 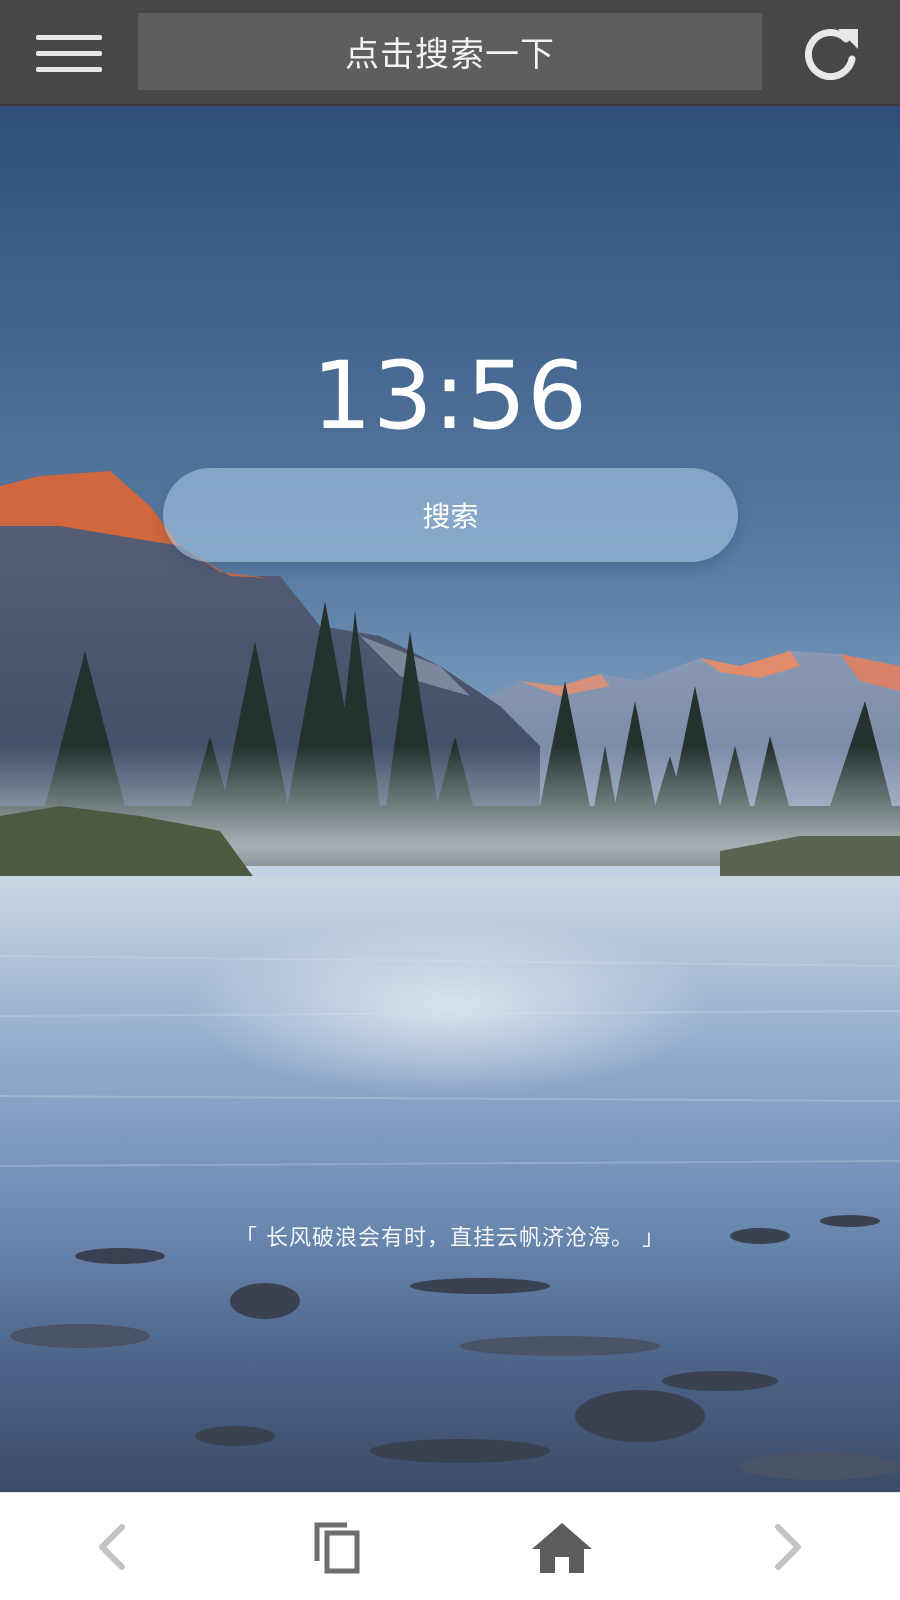 I want to click on chevron-right-icon, so click(x=788, y=1547).